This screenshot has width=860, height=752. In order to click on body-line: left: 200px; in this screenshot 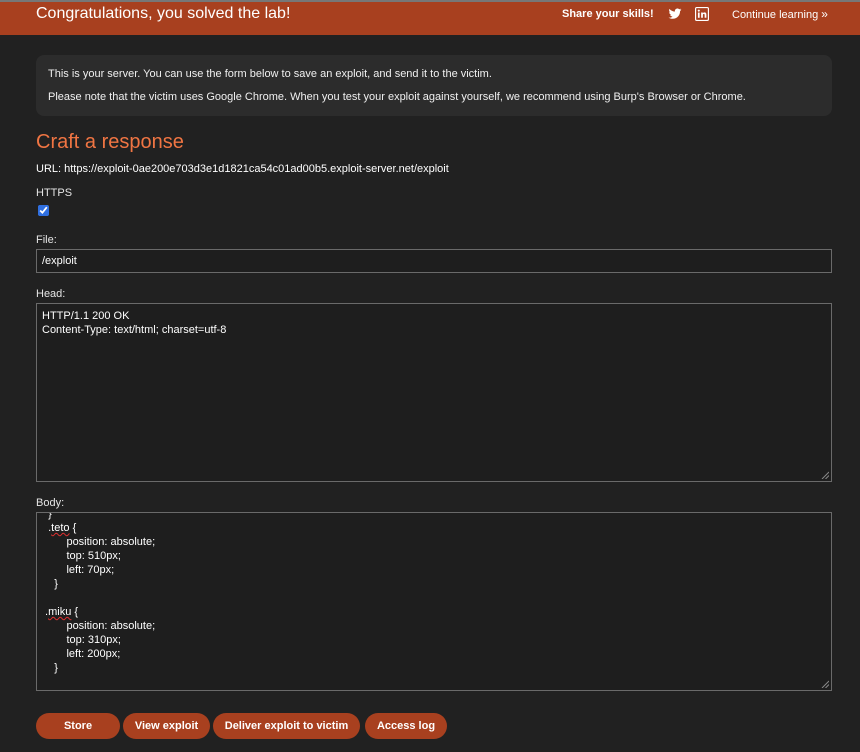, I will do `click(81, 654)`.